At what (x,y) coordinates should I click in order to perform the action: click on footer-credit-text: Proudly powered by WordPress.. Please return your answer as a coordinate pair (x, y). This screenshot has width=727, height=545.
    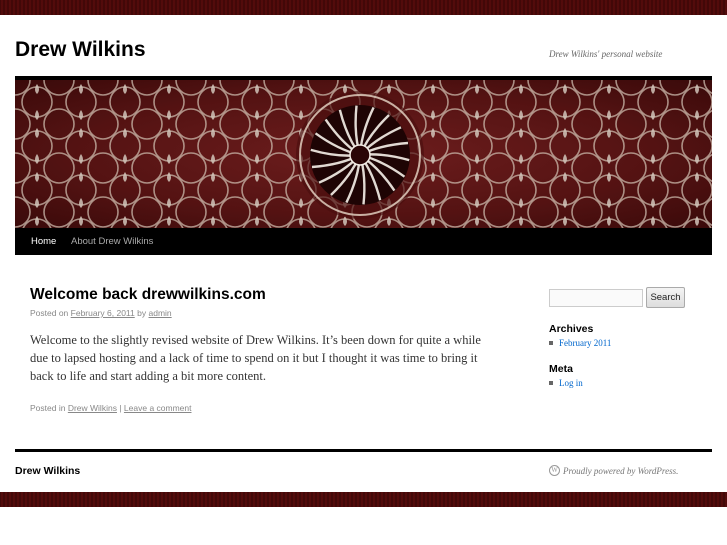
    Looking at the image, I should click on (621, 471).